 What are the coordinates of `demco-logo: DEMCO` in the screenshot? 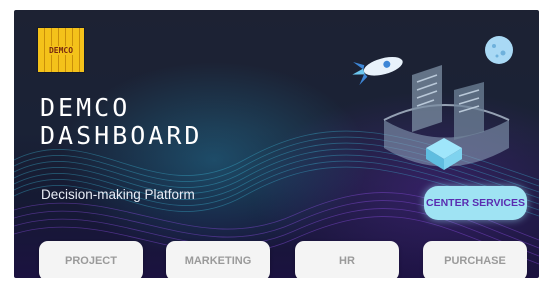 It's located at (61, 50).